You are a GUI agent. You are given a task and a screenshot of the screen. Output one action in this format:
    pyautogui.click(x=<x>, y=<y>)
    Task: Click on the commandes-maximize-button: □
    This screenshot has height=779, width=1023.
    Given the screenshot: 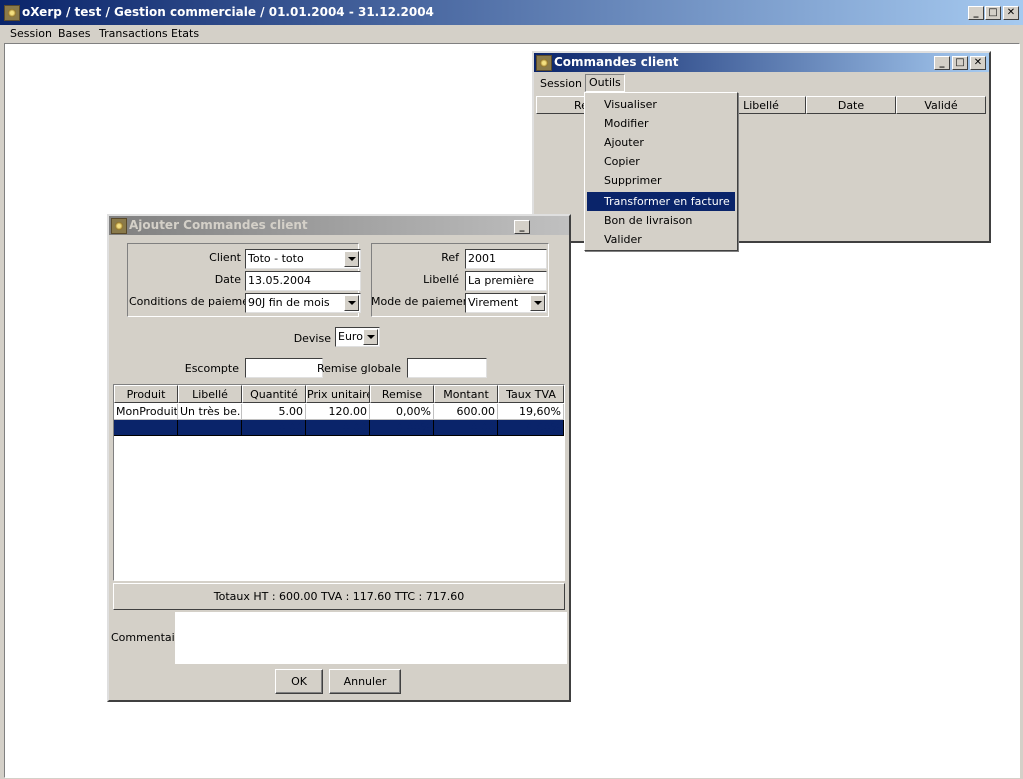 What is the action you would take?
    pyautogui.click(x=960, y=63)
    